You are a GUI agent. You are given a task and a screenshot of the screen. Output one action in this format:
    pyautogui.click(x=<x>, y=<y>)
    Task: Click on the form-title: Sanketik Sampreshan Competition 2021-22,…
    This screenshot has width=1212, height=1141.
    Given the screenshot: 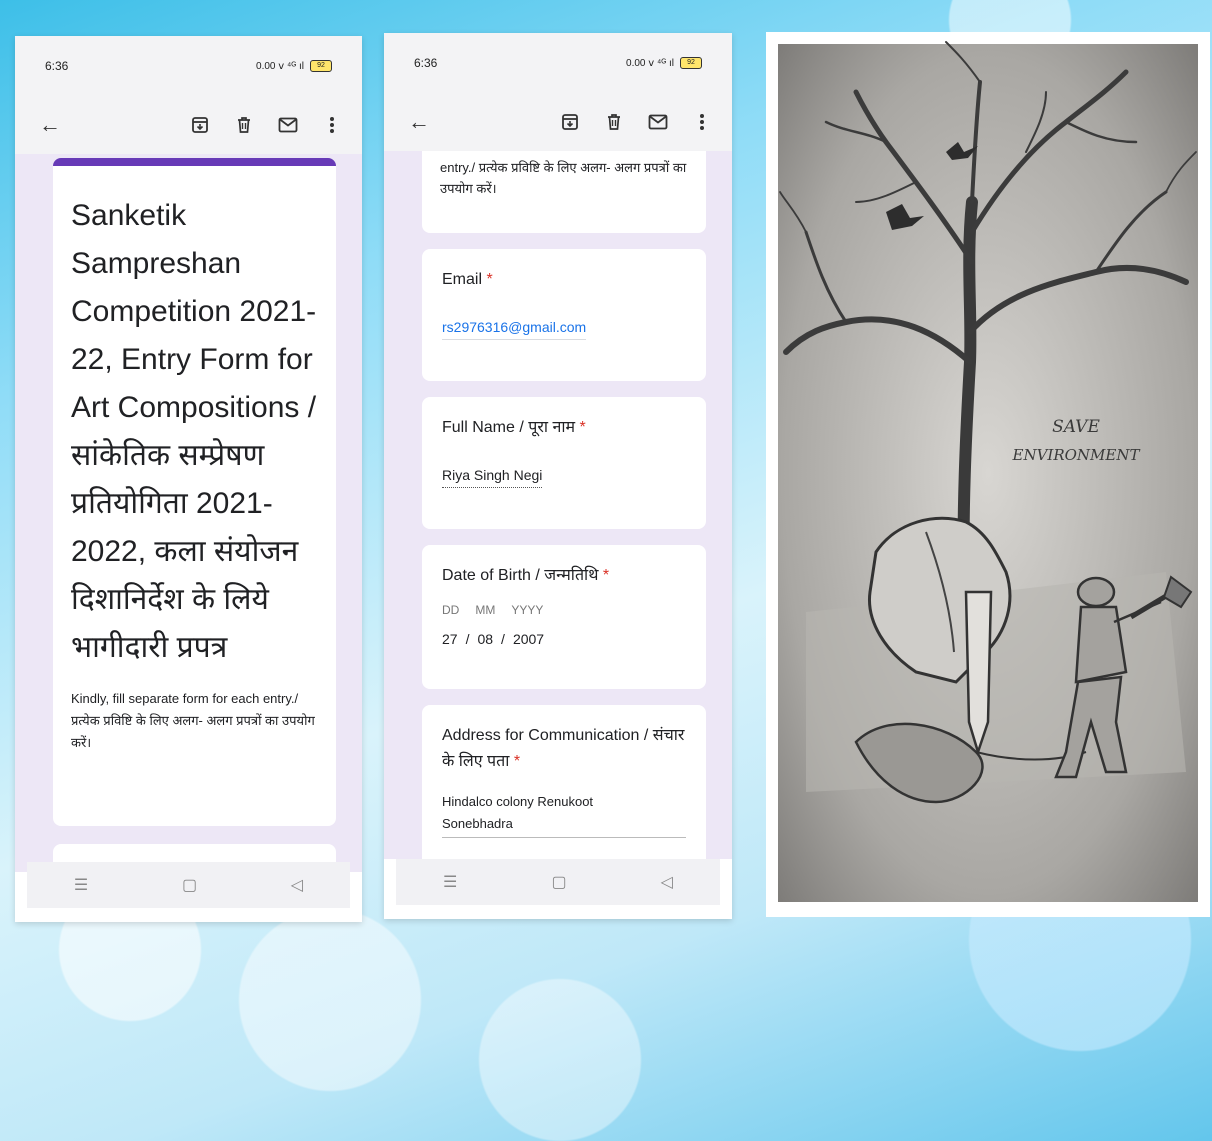 What is the action you would take?
    pyautogui.click(x=194, y=431)
    